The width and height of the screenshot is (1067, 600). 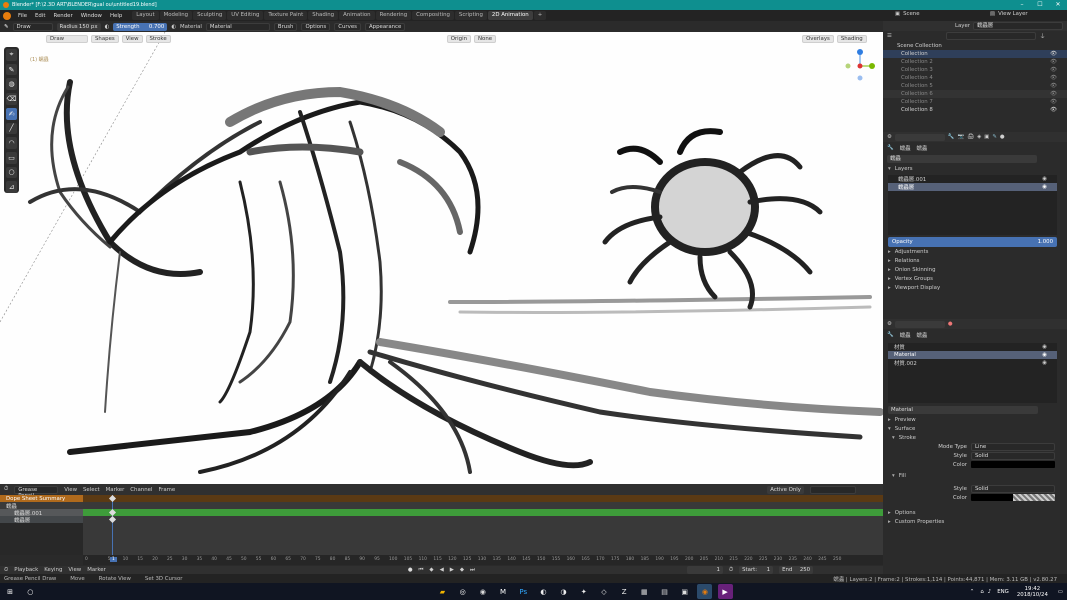 I want to click on volume-icon: ♪, so click(x=989, y=592).